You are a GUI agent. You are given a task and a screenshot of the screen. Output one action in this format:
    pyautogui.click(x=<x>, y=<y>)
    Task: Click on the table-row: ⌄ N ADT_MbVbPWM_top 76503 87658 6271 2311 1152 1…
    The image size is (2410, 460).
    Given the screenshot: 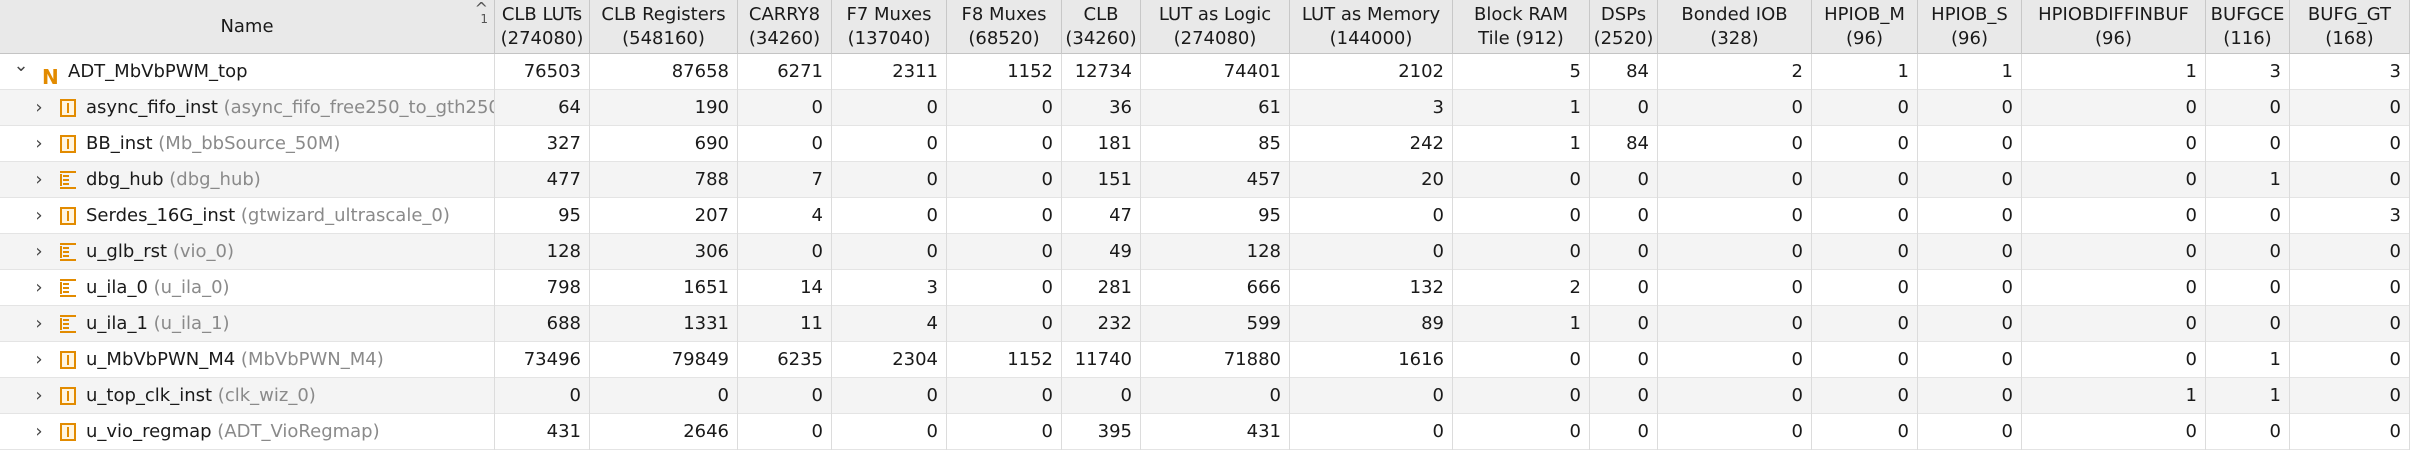 What is the action you would take?
    pyautogui.click(x=1205, y=72)
    